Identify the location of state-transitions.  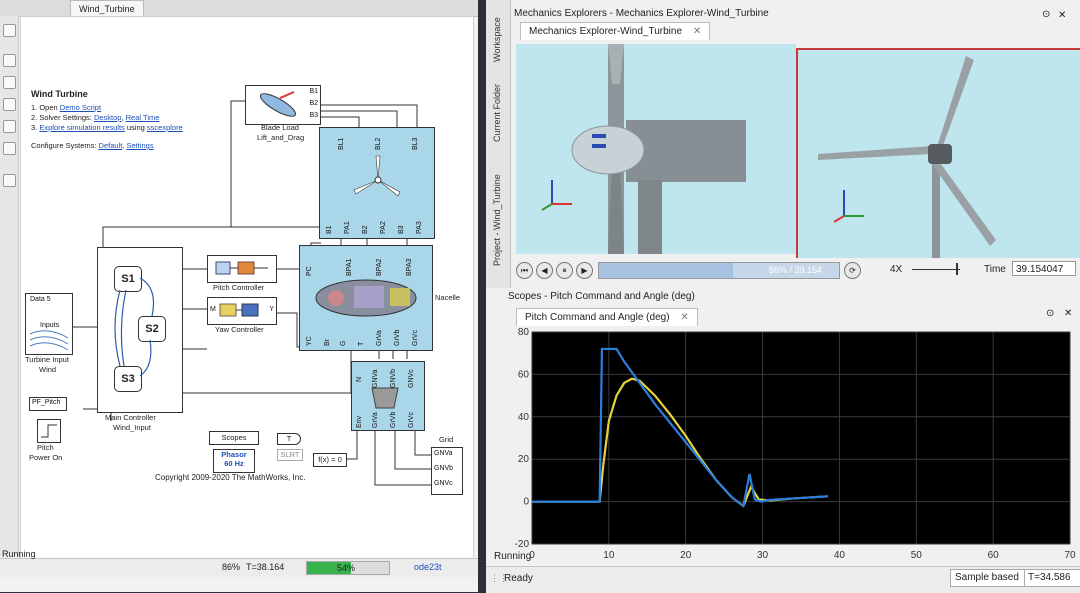
(134, 327).